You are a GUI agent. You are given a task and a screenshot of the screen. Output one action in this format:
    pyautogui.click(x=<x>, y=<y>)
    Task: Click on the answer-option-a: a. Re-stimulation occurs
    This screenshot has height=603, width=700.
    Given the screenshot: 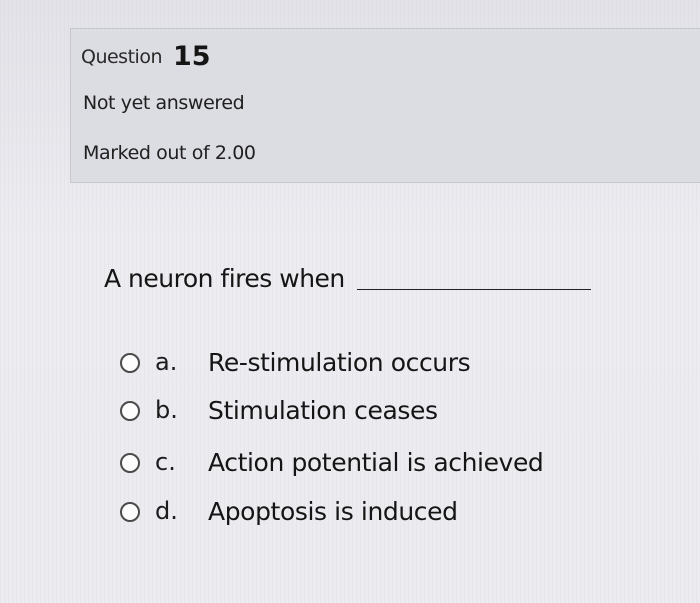 What is the action you would take?
    pyautogui.click(x=350, y=365)
    